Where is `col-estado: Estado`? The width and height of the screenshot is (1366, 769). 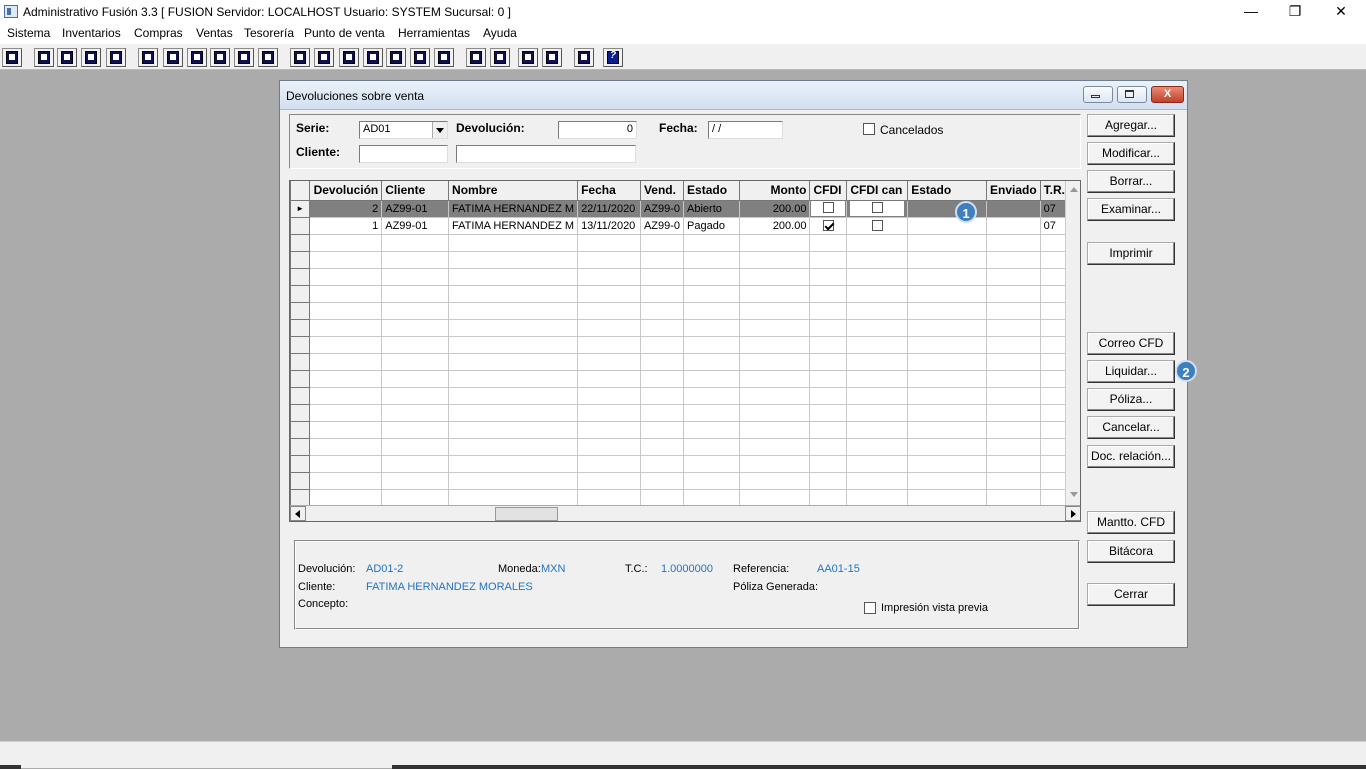 col-estado: Estado is located at coordinates (712, 191).